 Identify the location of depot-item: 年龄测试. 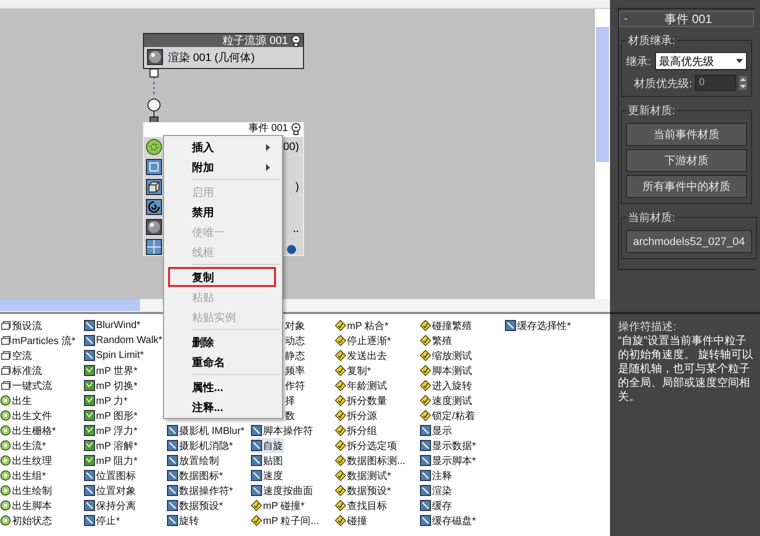
(361, 385).